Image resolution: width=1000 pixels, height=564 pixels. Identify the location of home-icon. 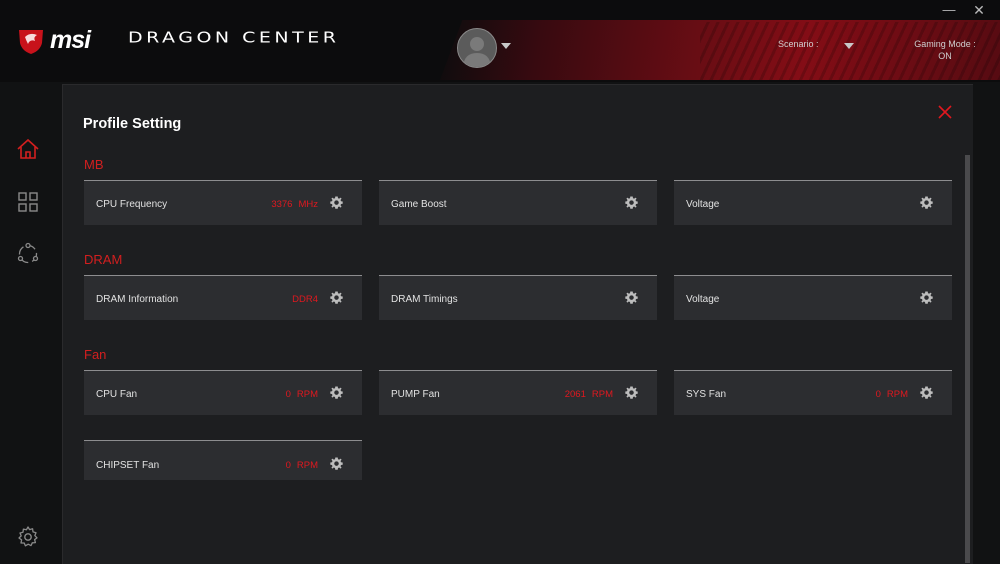
(28, 149).